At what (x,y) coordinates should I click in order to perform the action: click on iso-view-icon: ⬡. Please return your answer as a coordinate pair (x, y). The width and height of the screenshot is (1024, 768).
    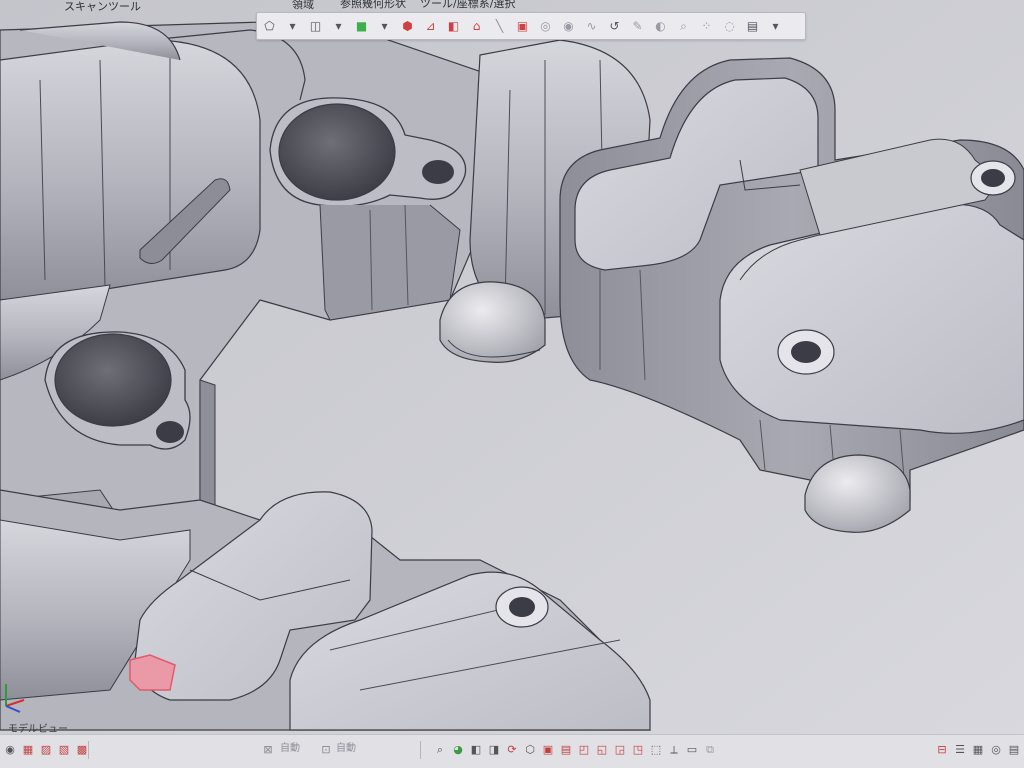
    Looking at the image, I should click on (530, 749).